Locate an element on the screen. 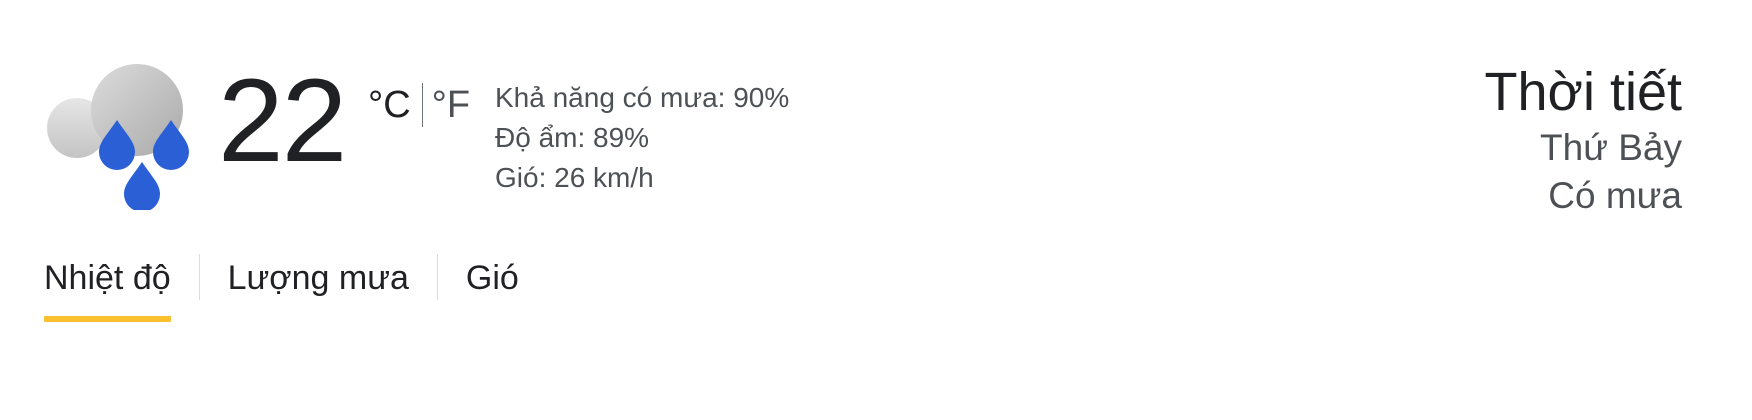  wind-speed: Gió: 26 km/h is located at coordinates (574, 177).